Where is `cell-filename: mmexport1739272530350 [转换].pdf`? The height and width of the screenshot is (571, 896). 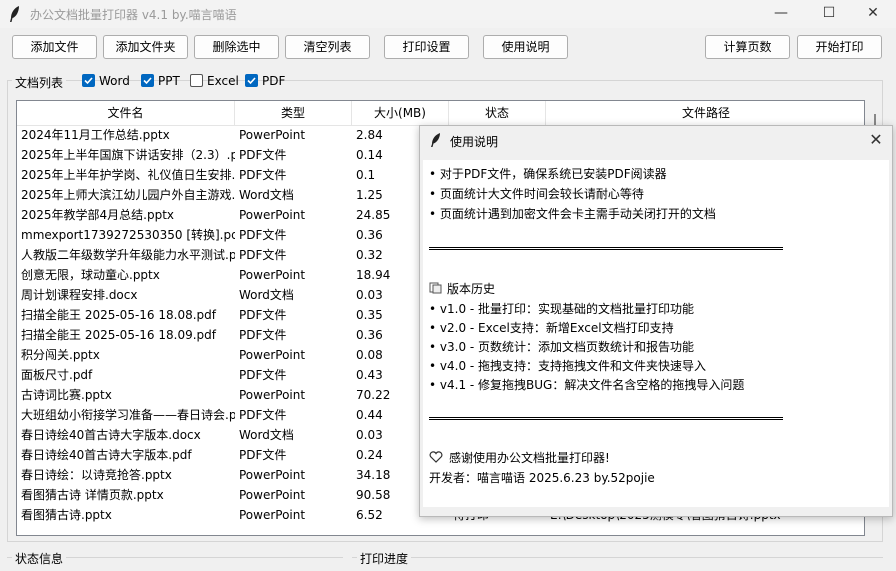
cell-filename: mmexport1739272530350 [转换].pdf is located at coordinates (128, 235).